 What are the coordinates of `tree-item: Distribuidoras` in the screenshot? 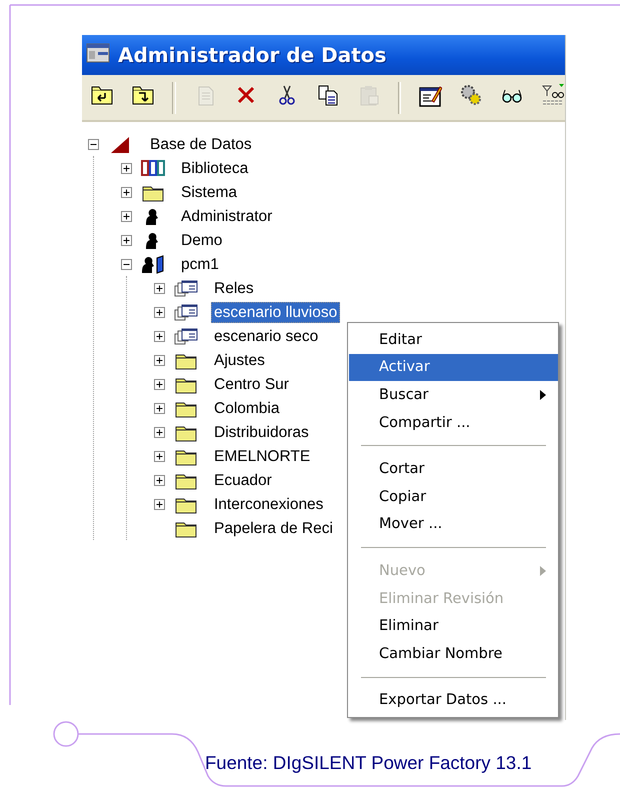 It's located at (261, 432).